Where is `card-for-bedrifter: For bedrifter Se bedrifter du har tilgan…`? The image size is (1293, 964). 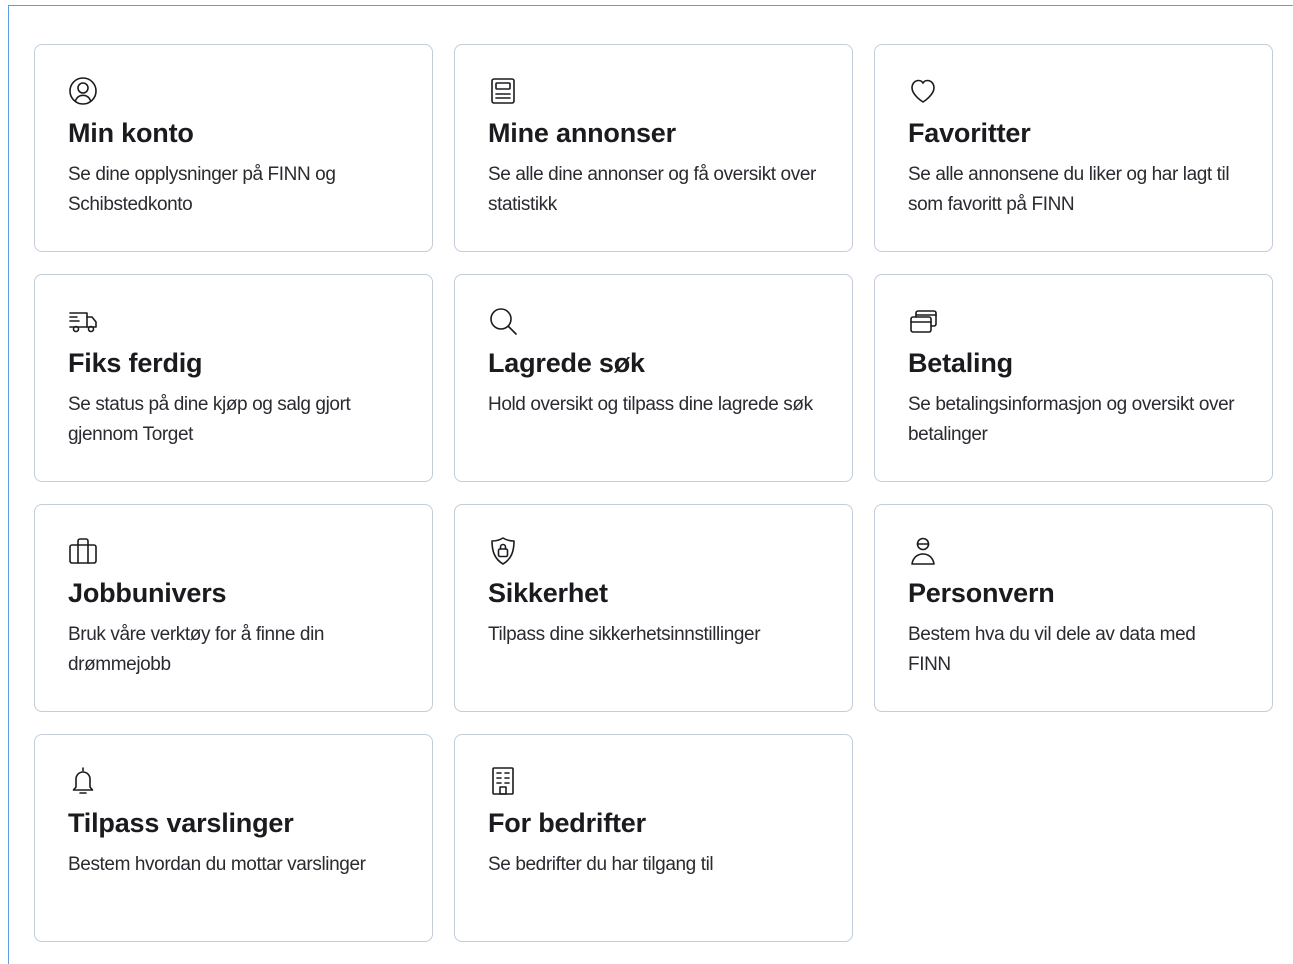 card-for-bedrifter: For bedrifter Se bedrifter du har tilgan… is located at coordinates (653, 838).